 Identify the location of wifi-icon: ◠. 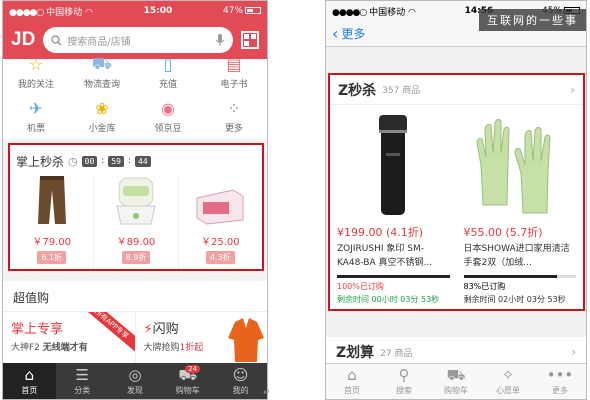
(412, 12).